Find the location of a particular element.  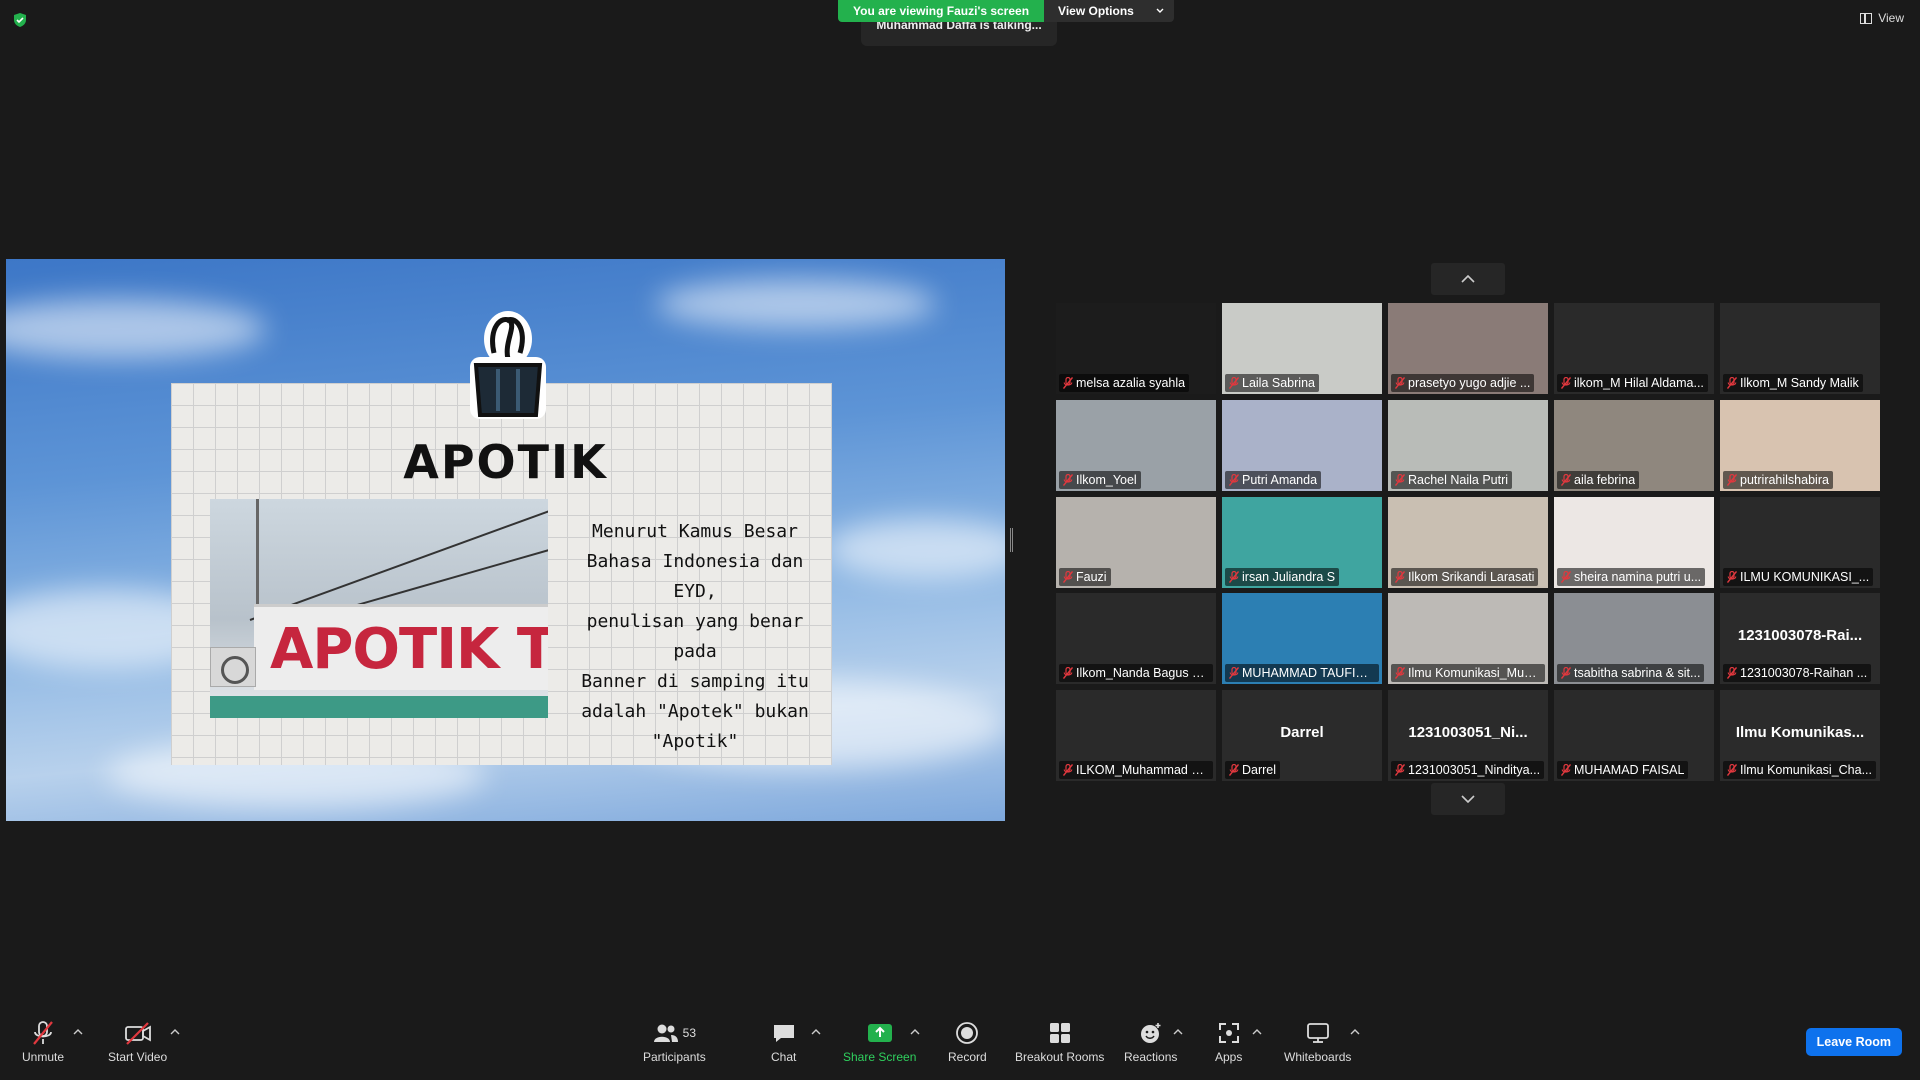

chat-button: Chat is located at coordinates (783, 1042).